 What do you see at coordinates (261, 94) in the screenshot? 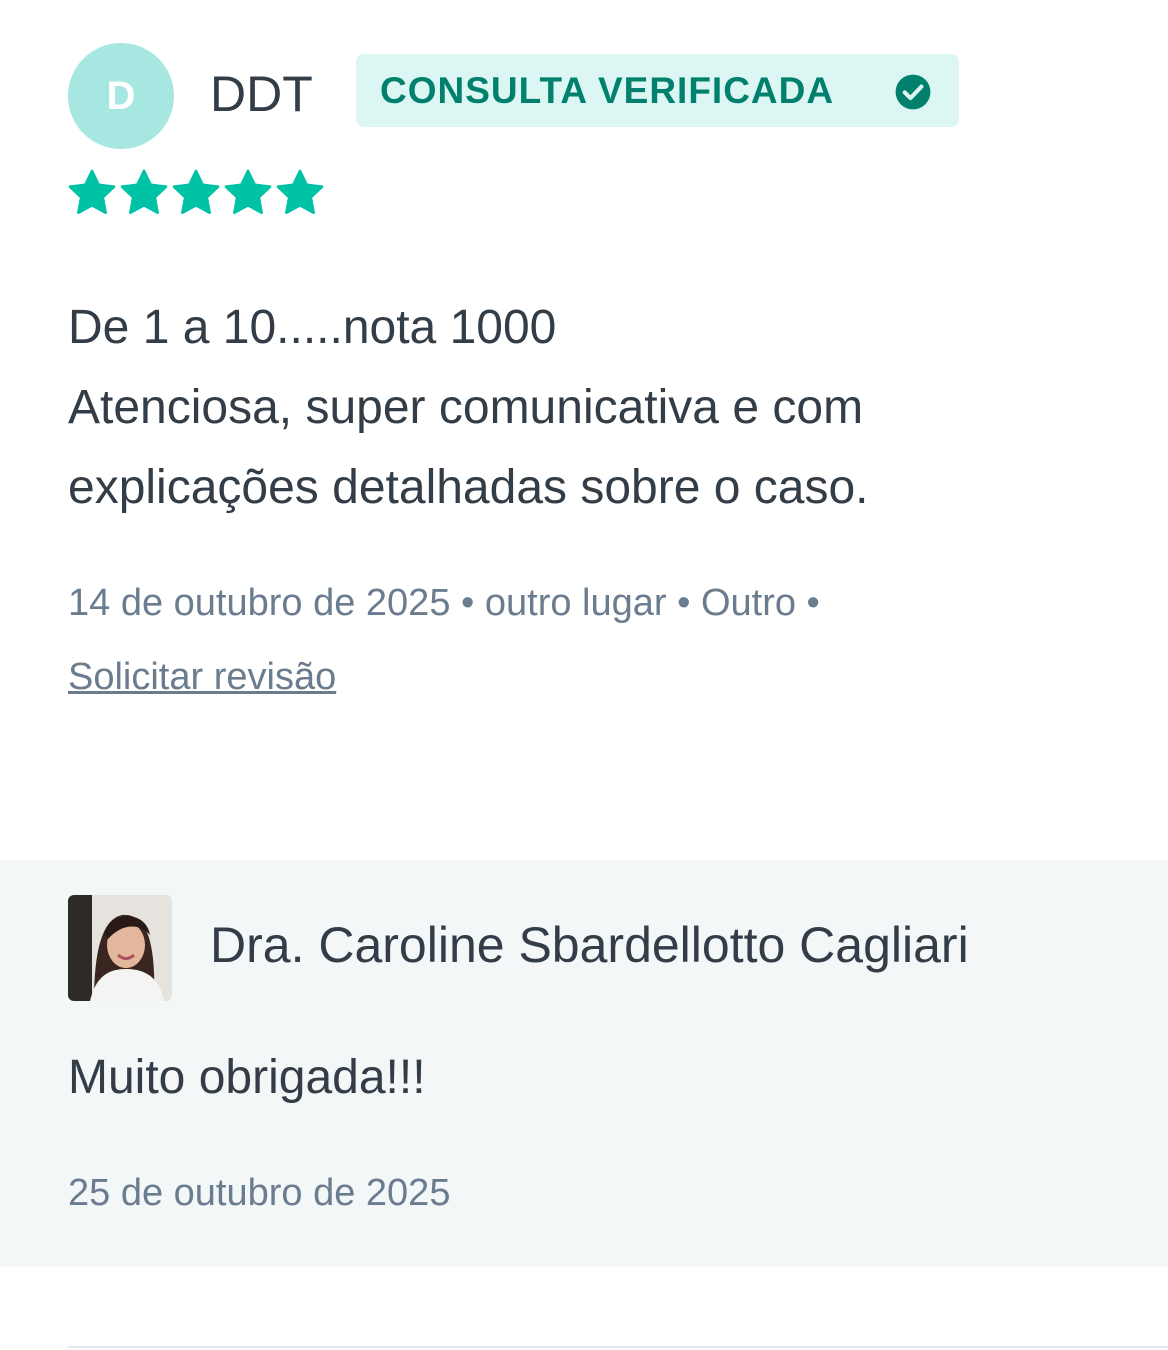
I see `reviewer-name: DDT` at bounding box center [261, 94].